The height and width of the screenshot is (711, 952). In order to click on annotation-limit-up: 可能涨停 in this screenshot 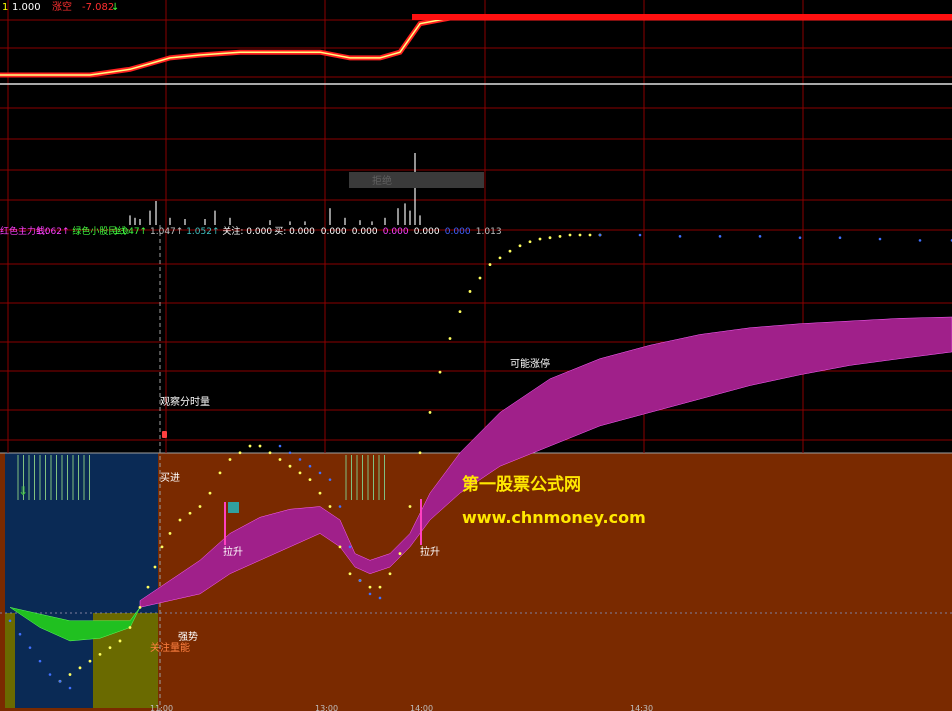, I will do `click(530, 363)`.